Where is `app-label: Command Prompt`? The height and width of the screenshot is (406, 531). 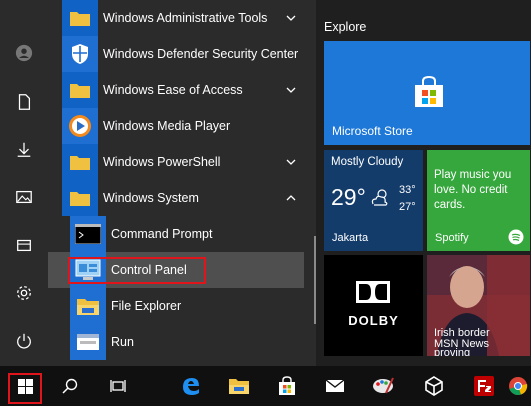
app-label: Command Prompt is located at coordinates (162, 234).